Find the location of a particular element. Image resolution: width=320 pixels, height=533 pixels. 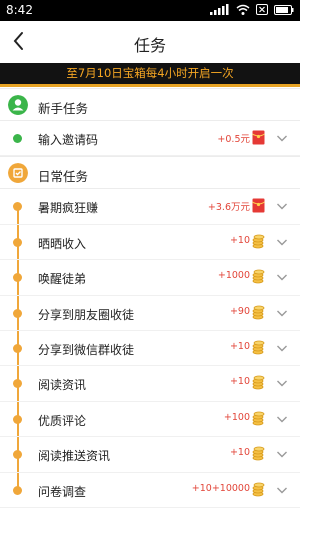

task-reward: +1000 is located at coordinates (233, 276).